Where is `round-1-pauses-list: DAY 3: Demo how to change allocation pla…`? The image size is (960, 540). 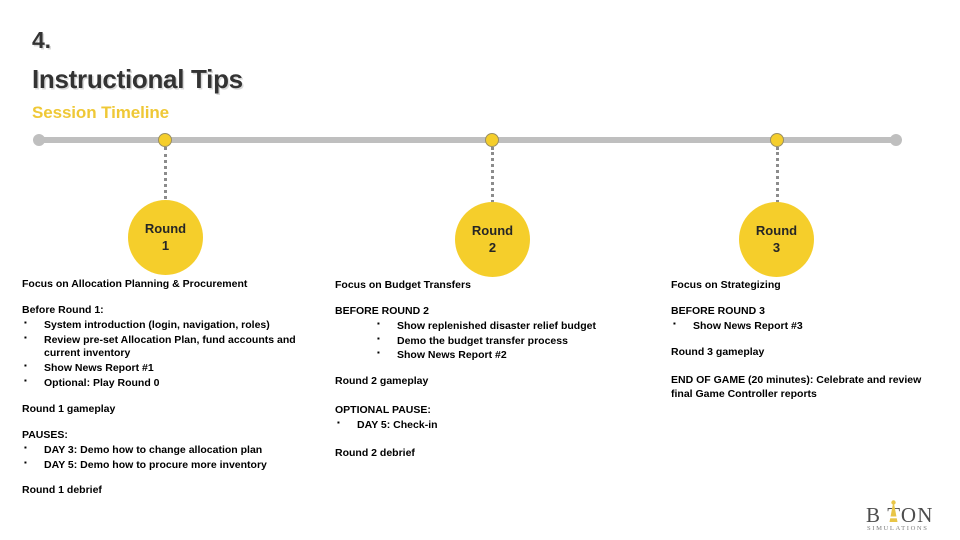 round-1-pauses-list: DAY 3: Demo how to change allocation pla… is located at coordinates (172, 458).